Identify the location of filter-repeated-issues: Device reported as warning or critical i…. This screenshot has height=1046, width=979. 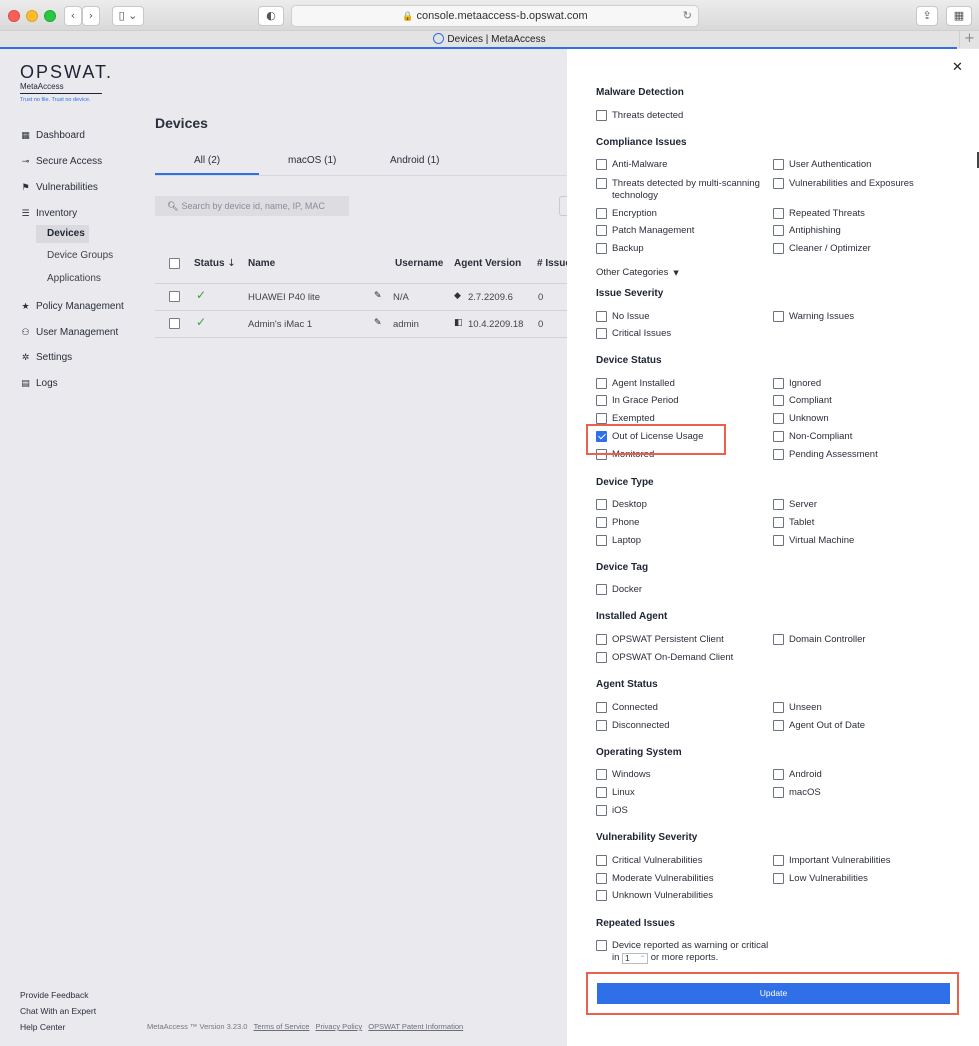
(682, 952).